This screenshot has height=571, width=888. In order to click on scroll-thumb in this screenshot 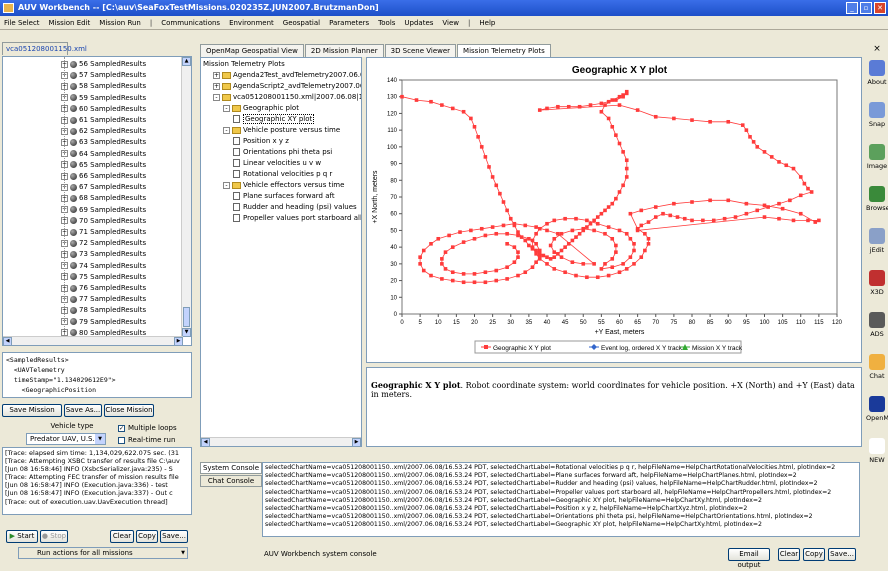, I will do `click(186, 317)`.